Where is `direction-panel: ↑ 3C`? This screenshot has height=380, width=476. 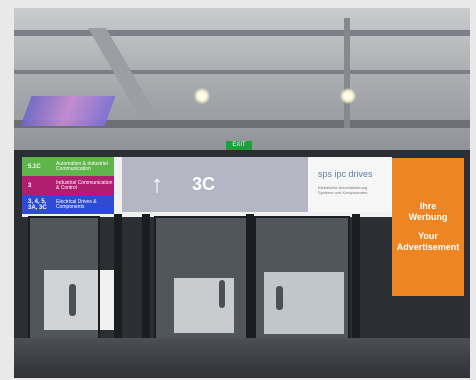
direction-panel: ↑ 3C is located at coordinates (215, 184).